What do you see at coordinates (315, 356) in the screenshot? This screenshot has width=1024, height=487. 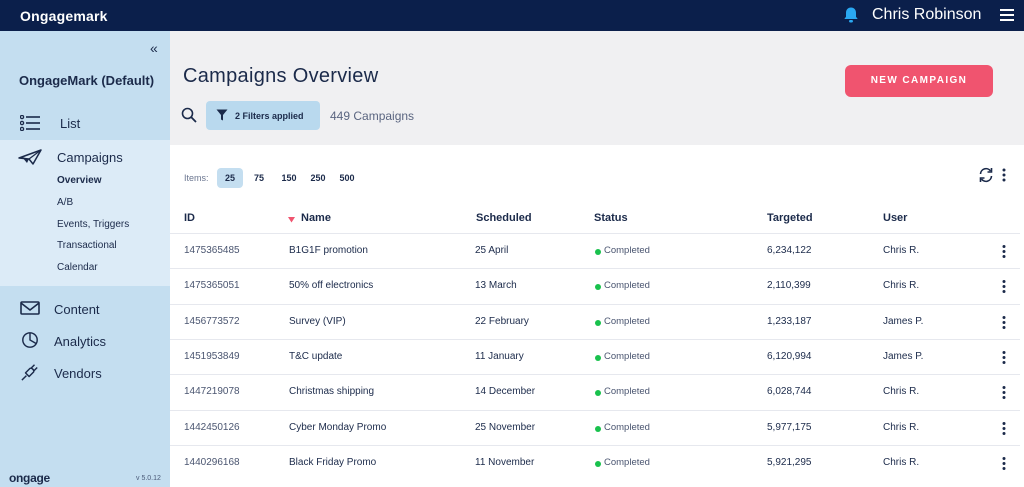 I see `cell-name: T&C update` at bounding box center [315, 356].